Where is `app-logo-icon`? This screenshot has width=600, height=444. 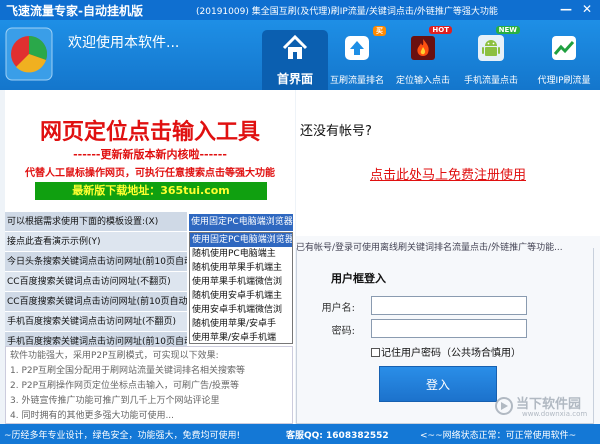 app-logo-icon is located at coordinates (29, 54).